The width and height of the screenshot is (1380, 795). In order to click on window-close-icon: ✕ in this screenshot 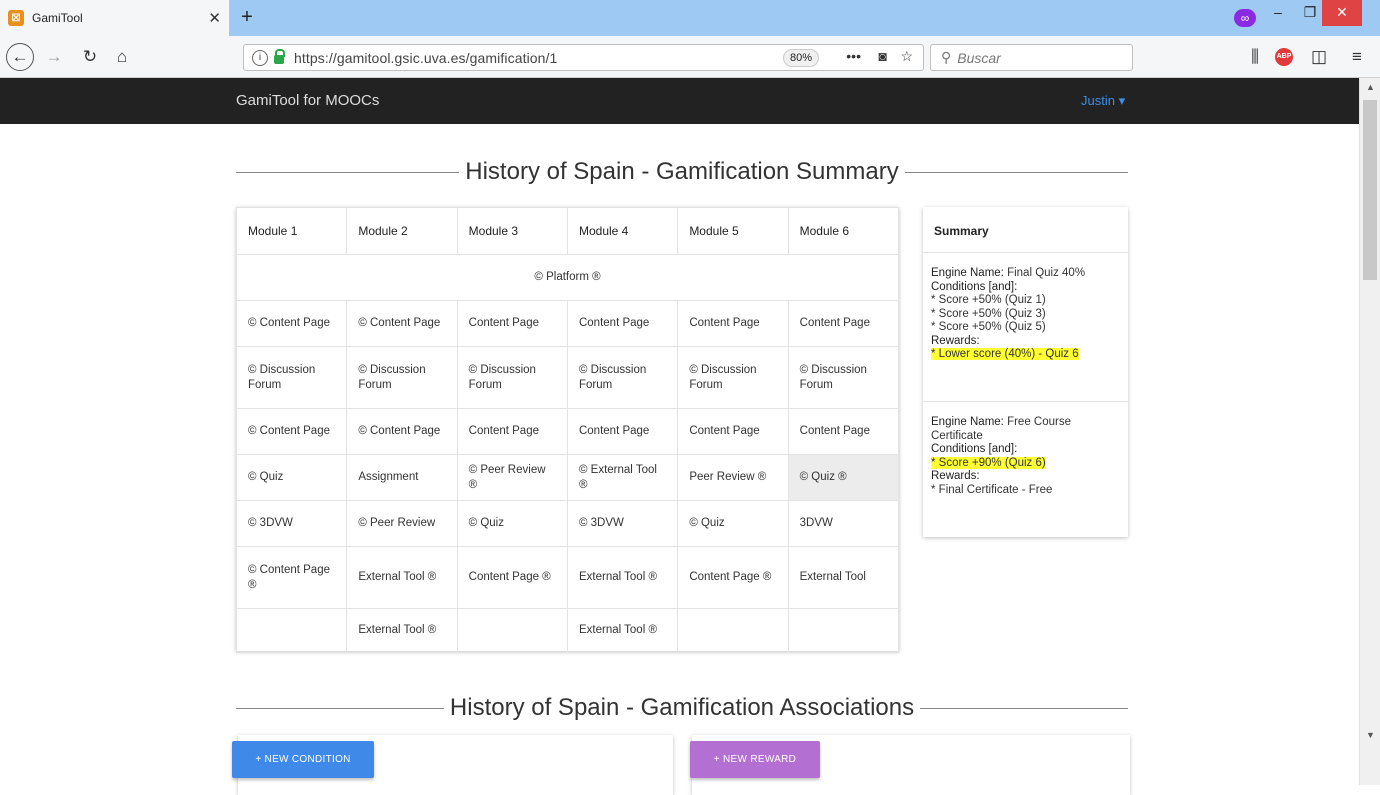, I will do `click(1342, 13)`.